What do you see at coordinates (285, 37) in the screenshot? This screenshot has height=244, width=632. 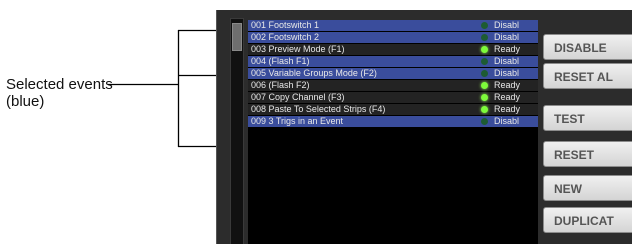 I see `event-name: 002 Footswitch 2` at bounding box center [285, 37].